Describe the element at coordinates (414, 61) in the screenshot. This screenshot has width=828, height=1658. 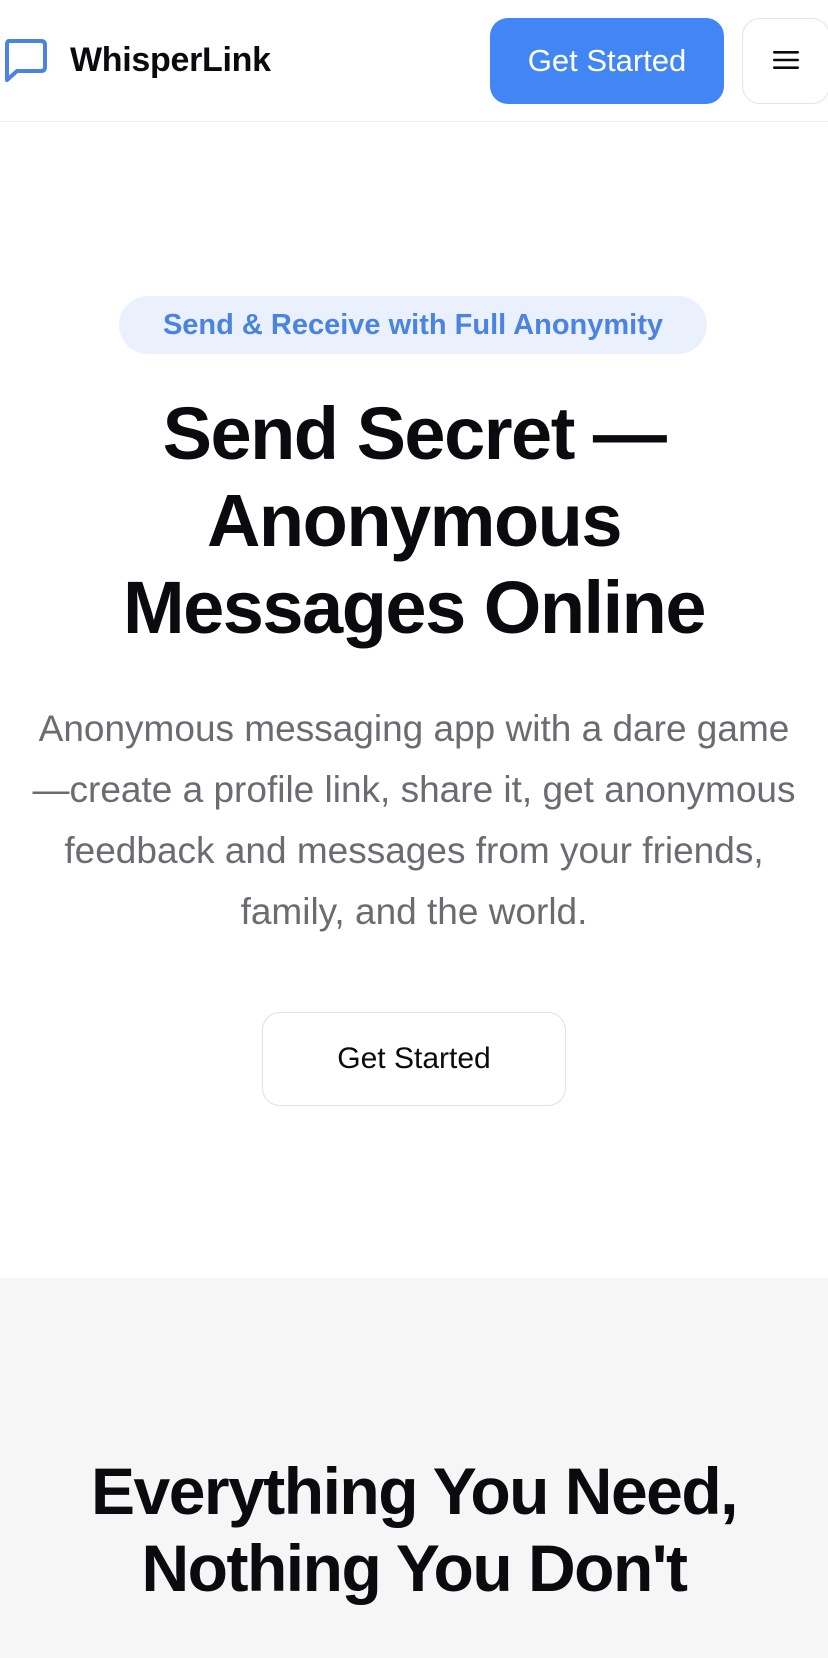
I see `top-nav-bar: WhisperLink Get Started` at that location.